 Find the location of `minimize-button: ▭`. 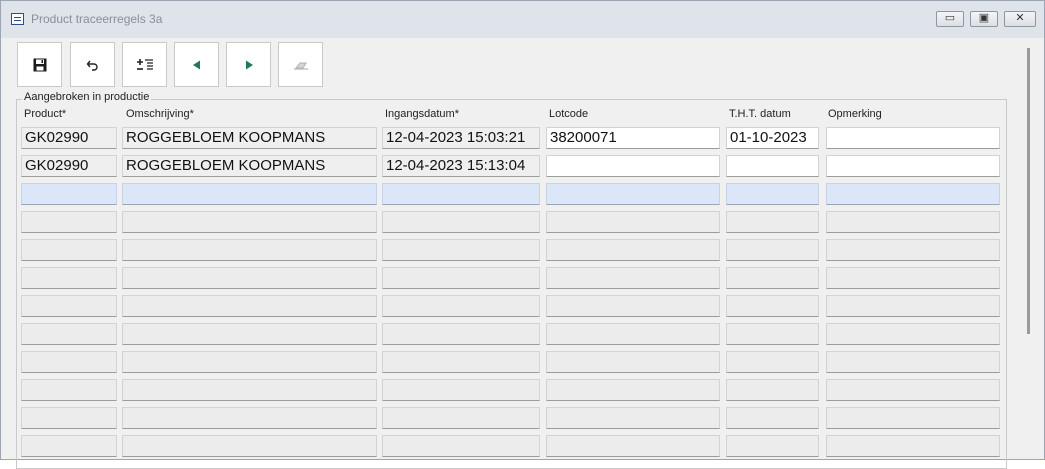

minimize-button: ▭ is located at coordinates (950, 19).